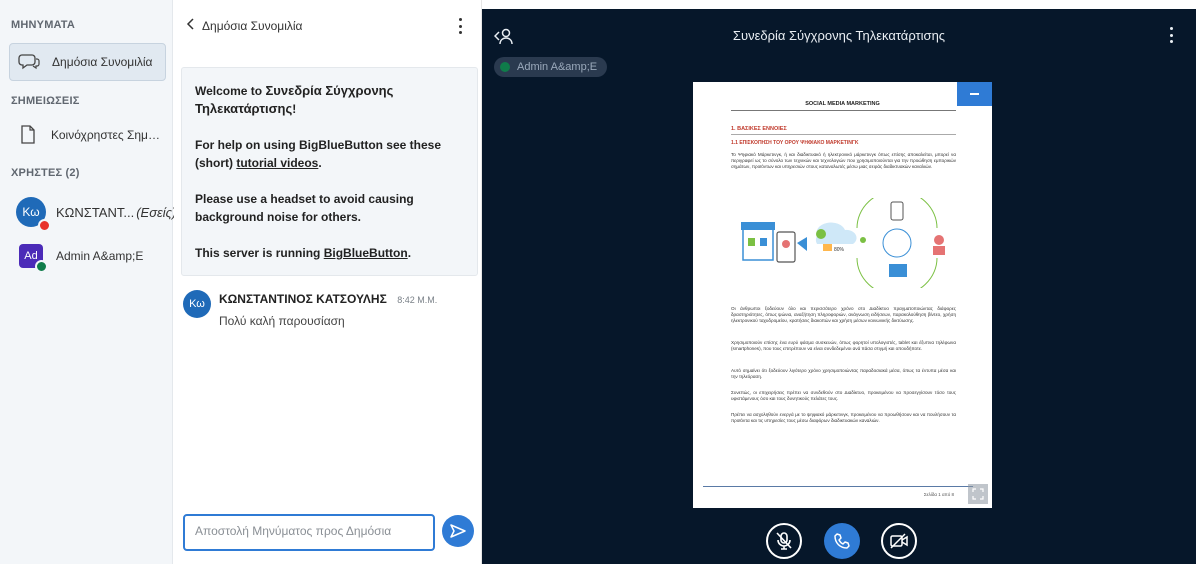 The height and width of the screenshot is (564, 1196). I want to click on fullscreen-button, so click(978, 494).